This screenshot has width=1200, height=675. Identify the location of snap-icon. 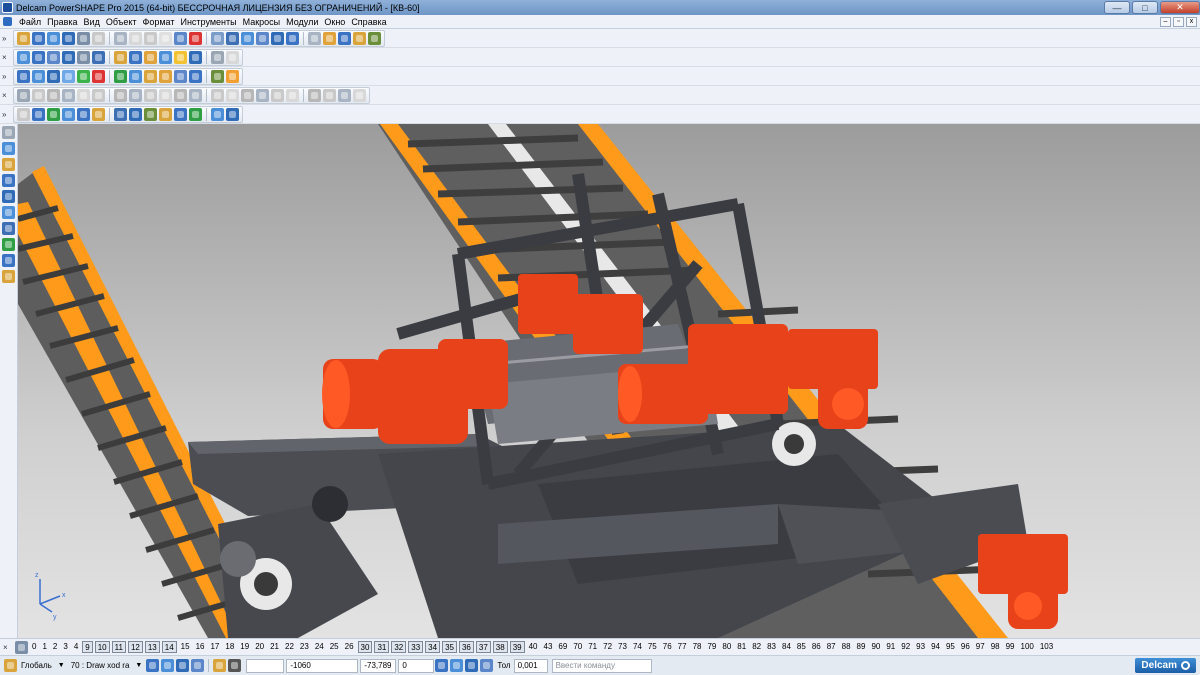
(153, 665).